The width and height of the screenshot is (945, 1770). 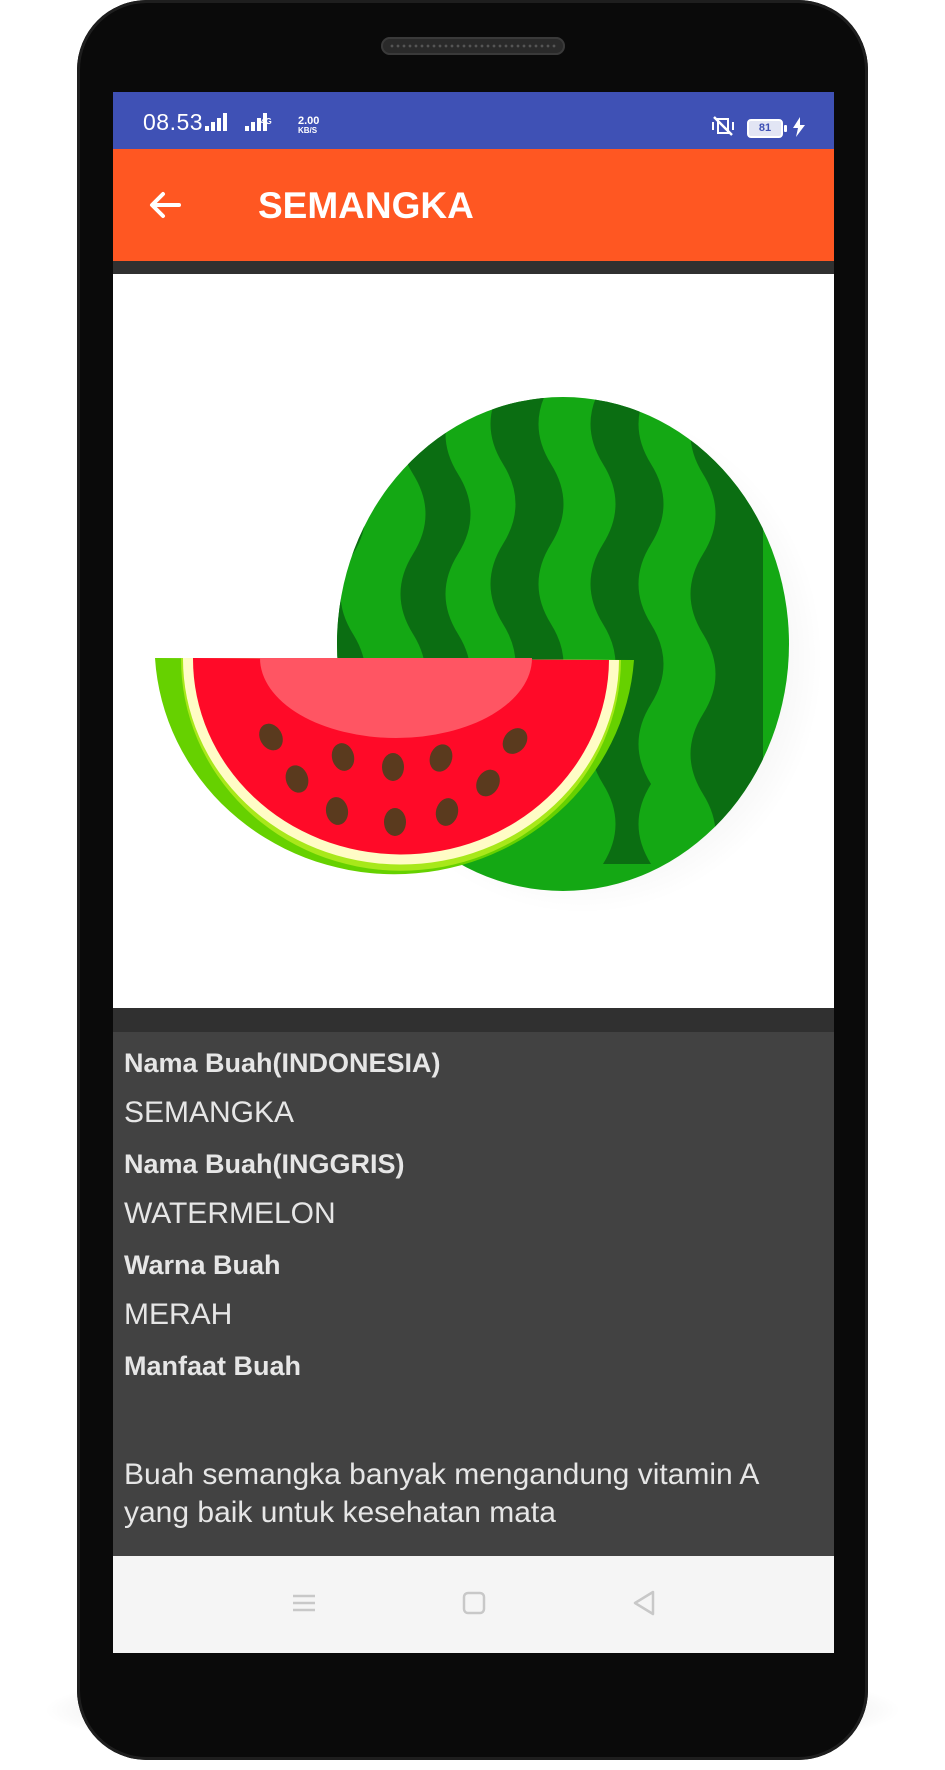 What do you see at coordinates (202, 1265) in the screenshot?
I see `color-label: Warna Buah` at bounding box center [202, 1265].